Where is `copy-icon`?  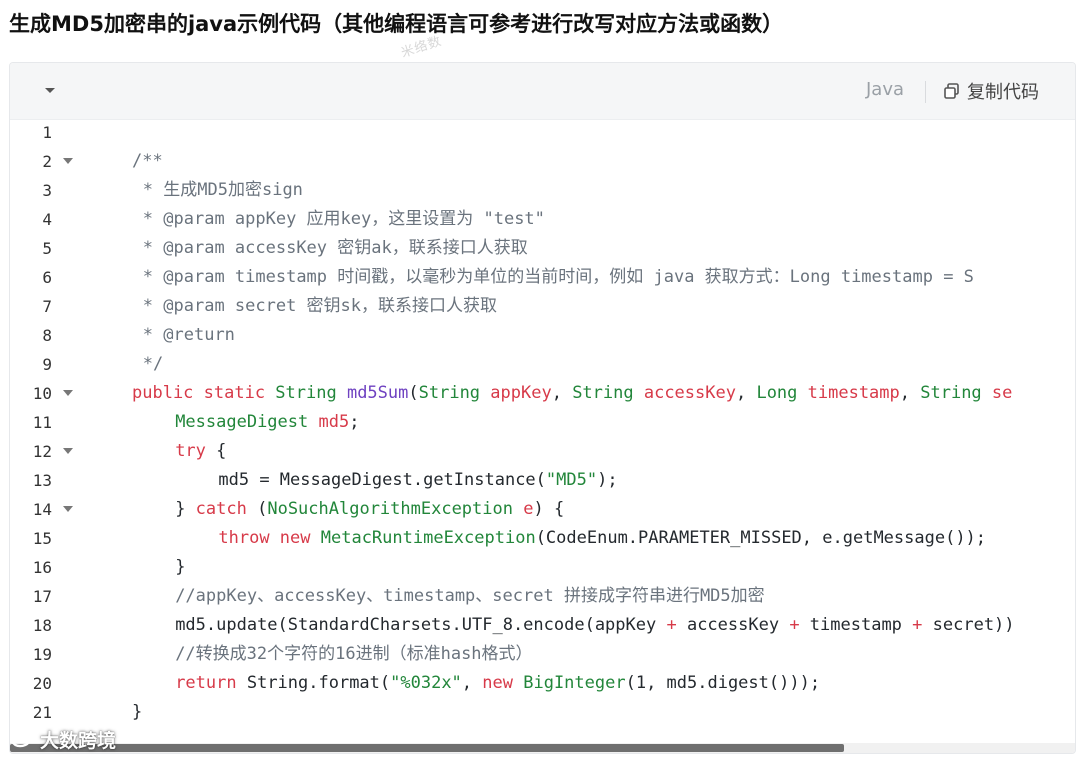 copy-icon is located at coordinates (951, 91).